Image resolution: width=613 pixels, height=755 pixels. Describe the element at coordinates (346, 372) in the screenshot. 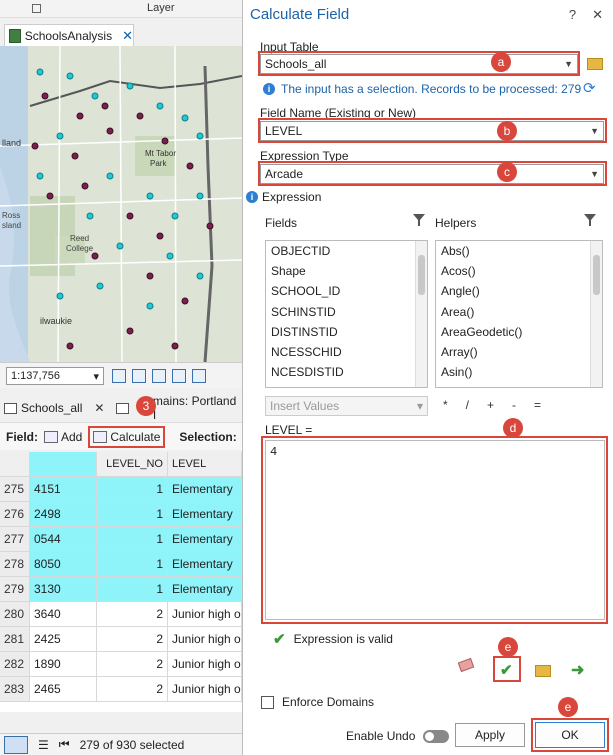

I see `field-list-item: NCESDISTID` at that location.